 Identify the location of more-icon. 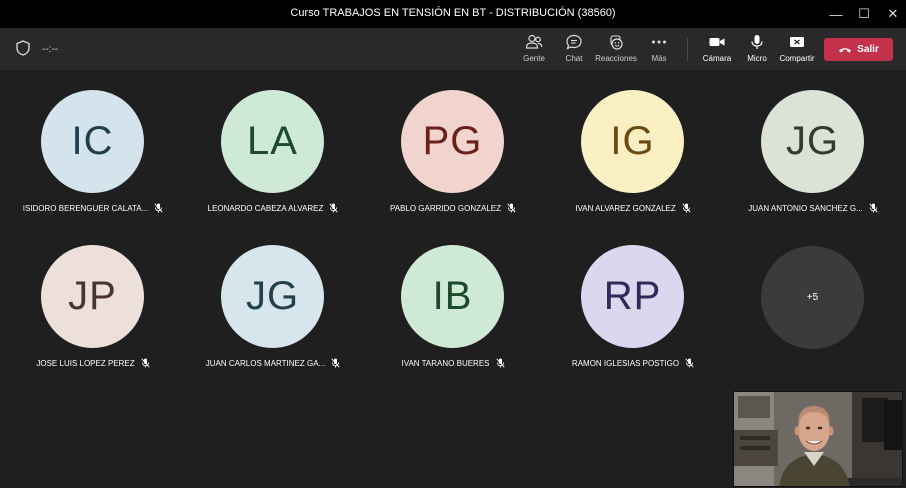
(659, 42).